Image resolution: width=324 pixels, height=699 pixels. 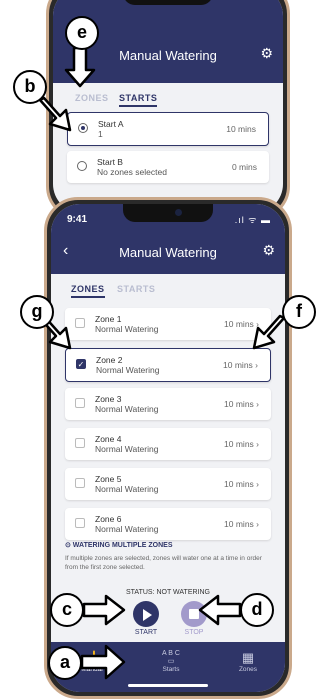 What do you see at coordinates (269, 332) in the screenshot?
I see `arrow-f` at bounding box center [269, 332].